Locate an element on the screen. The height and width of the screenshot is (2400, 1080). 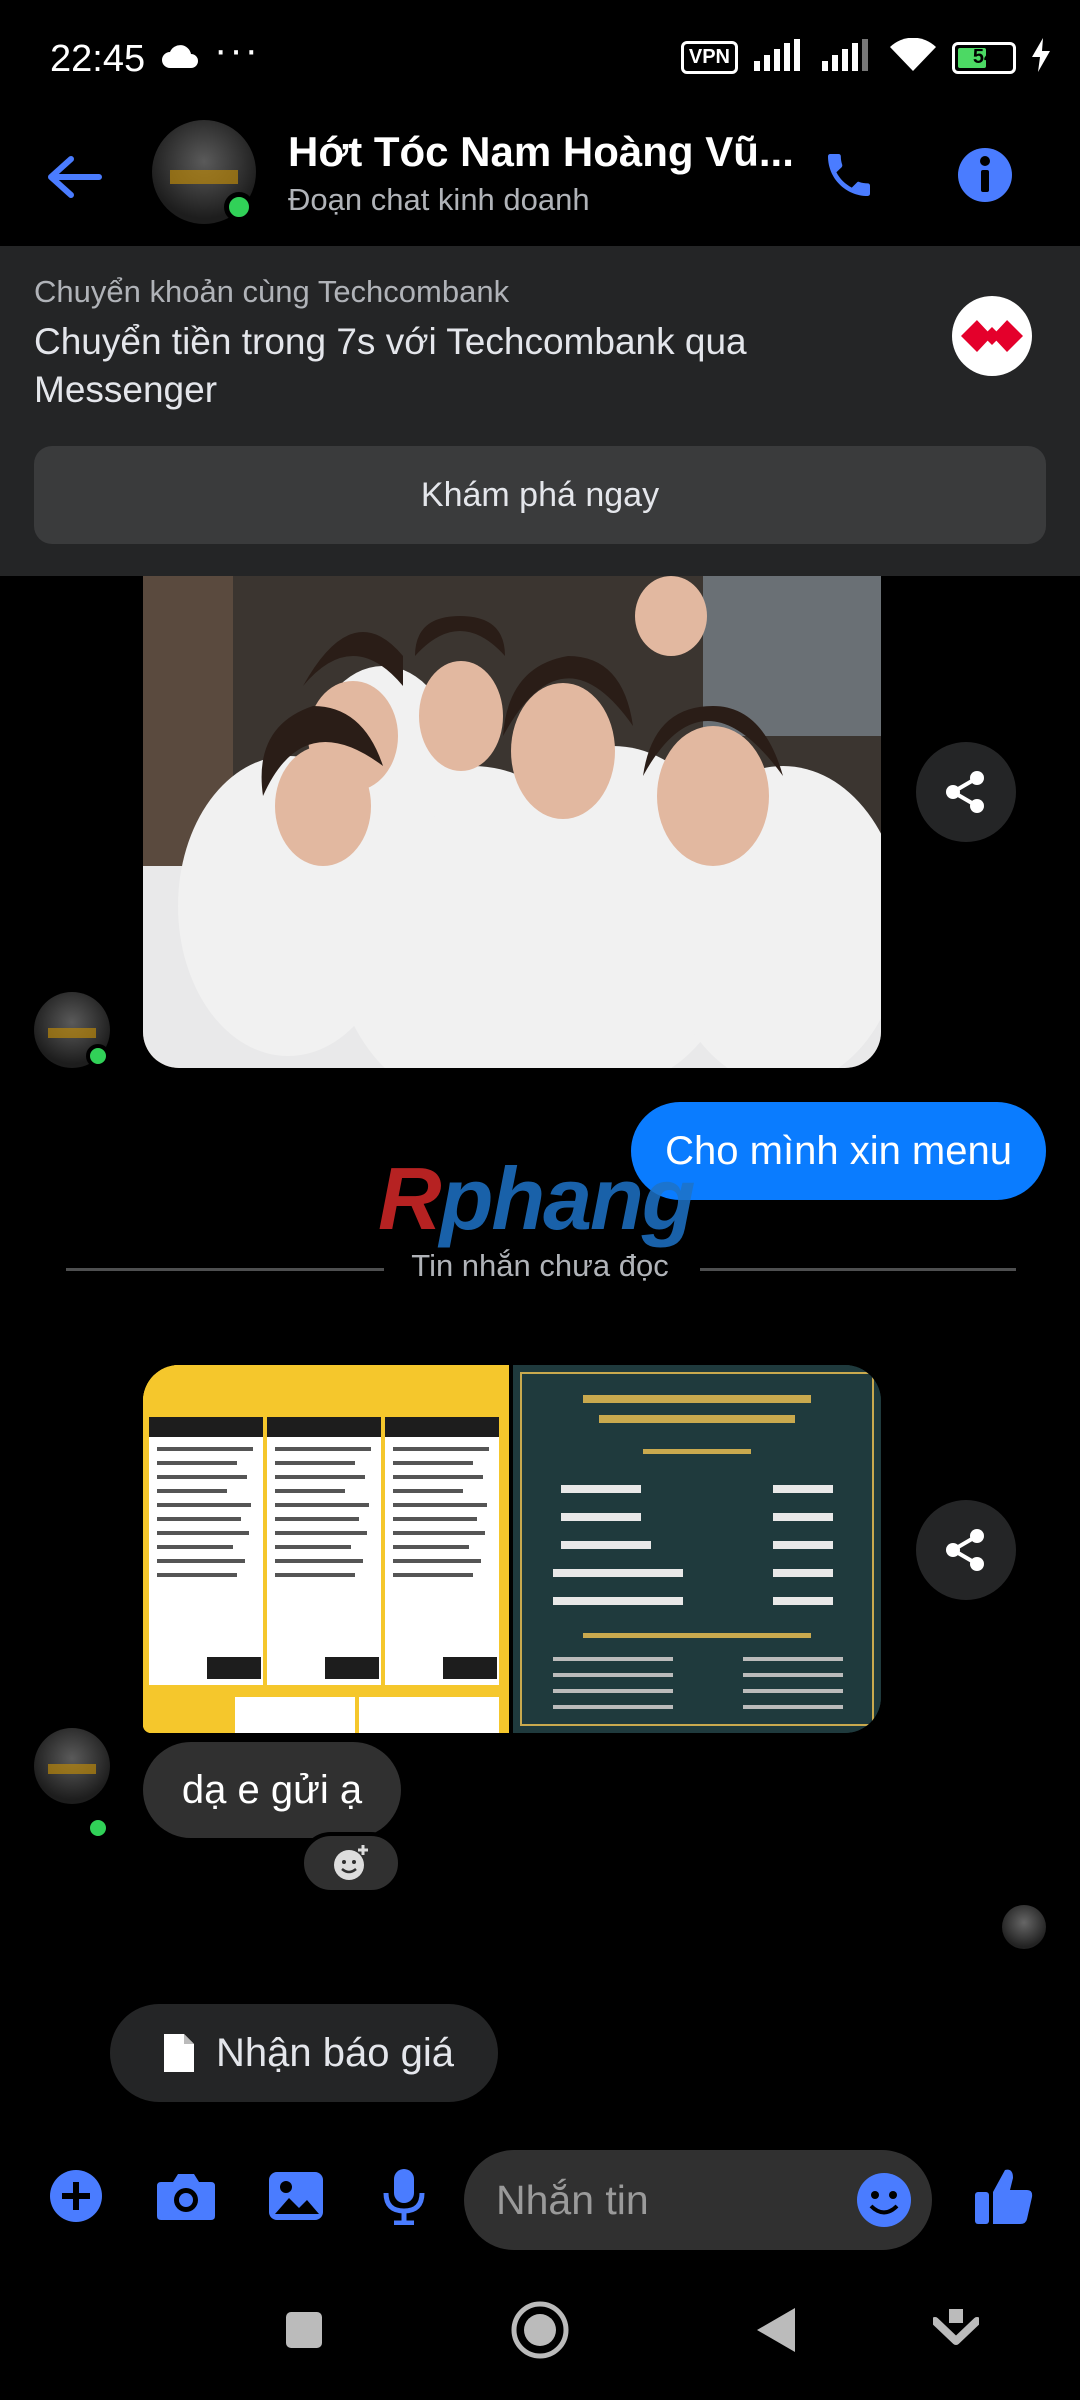
home-button is located at coordinates (540, 2330).